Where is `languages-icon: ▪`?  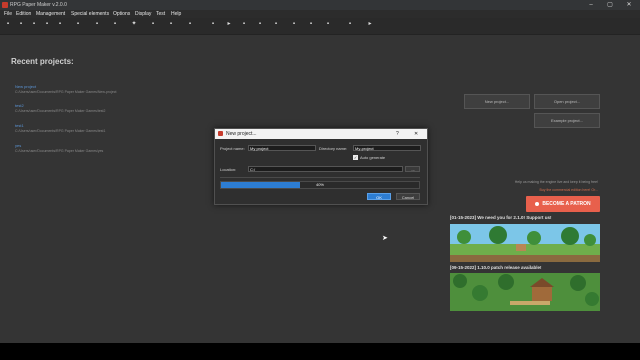
languages-icon: ▪ is located at coordinates (171, 24).